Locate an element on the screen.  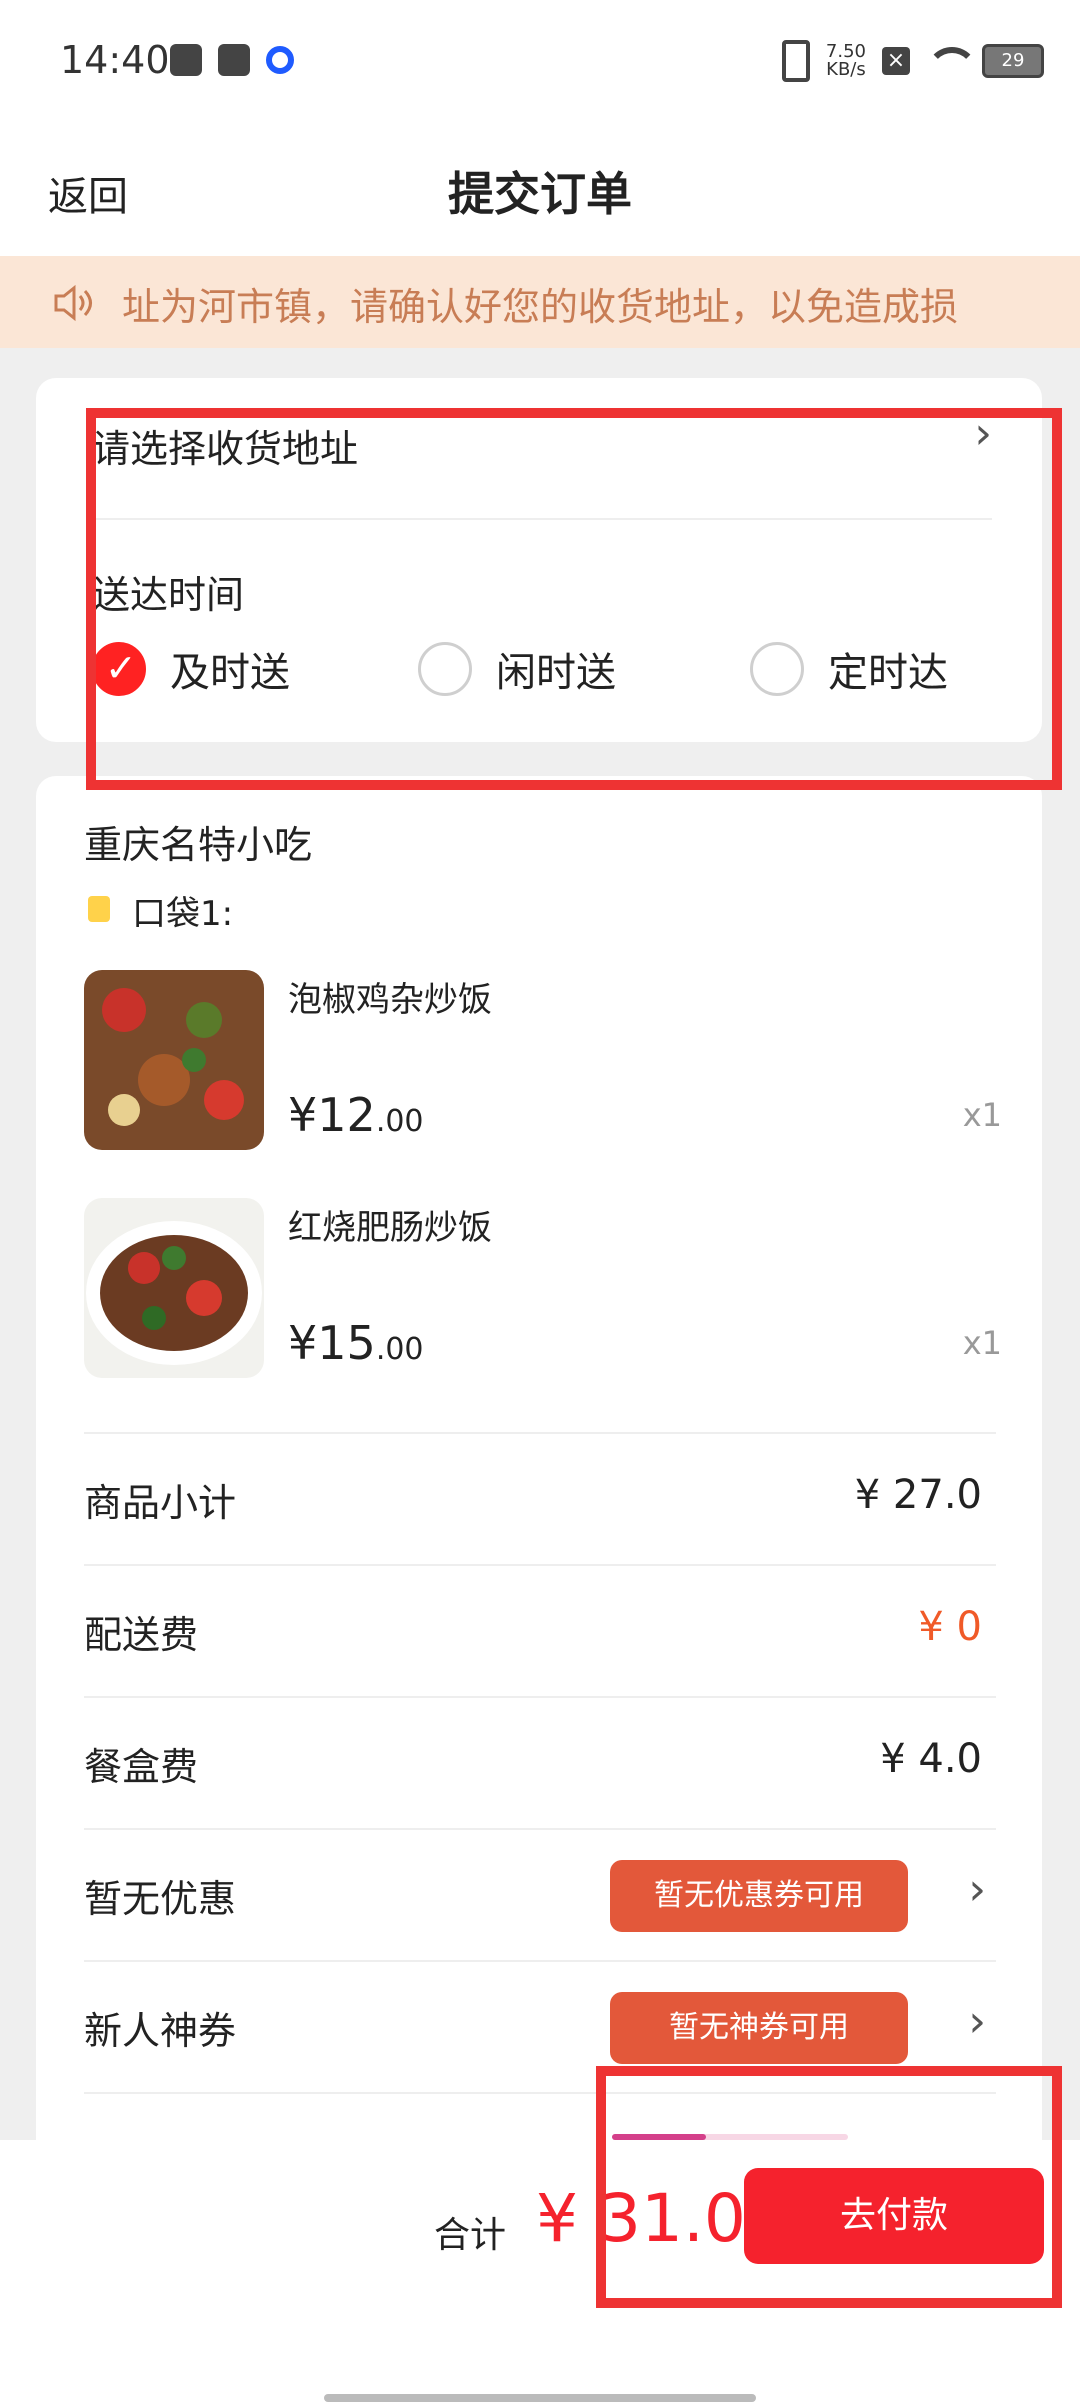
message-icon is located at coordinates (234, 60).